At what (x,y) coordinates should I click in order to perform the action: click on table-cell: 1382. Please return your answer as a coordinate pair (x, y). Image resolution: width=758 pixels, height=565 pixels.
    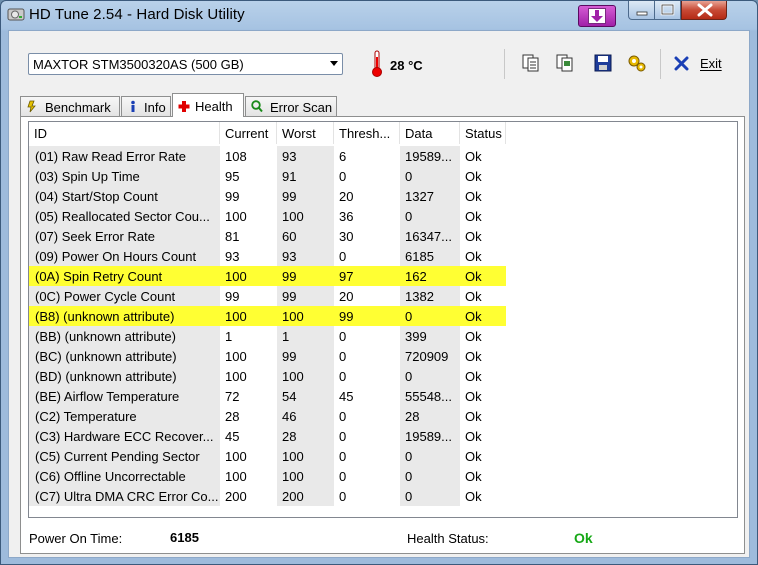
    Looking at the image, I should click on (430, 296).